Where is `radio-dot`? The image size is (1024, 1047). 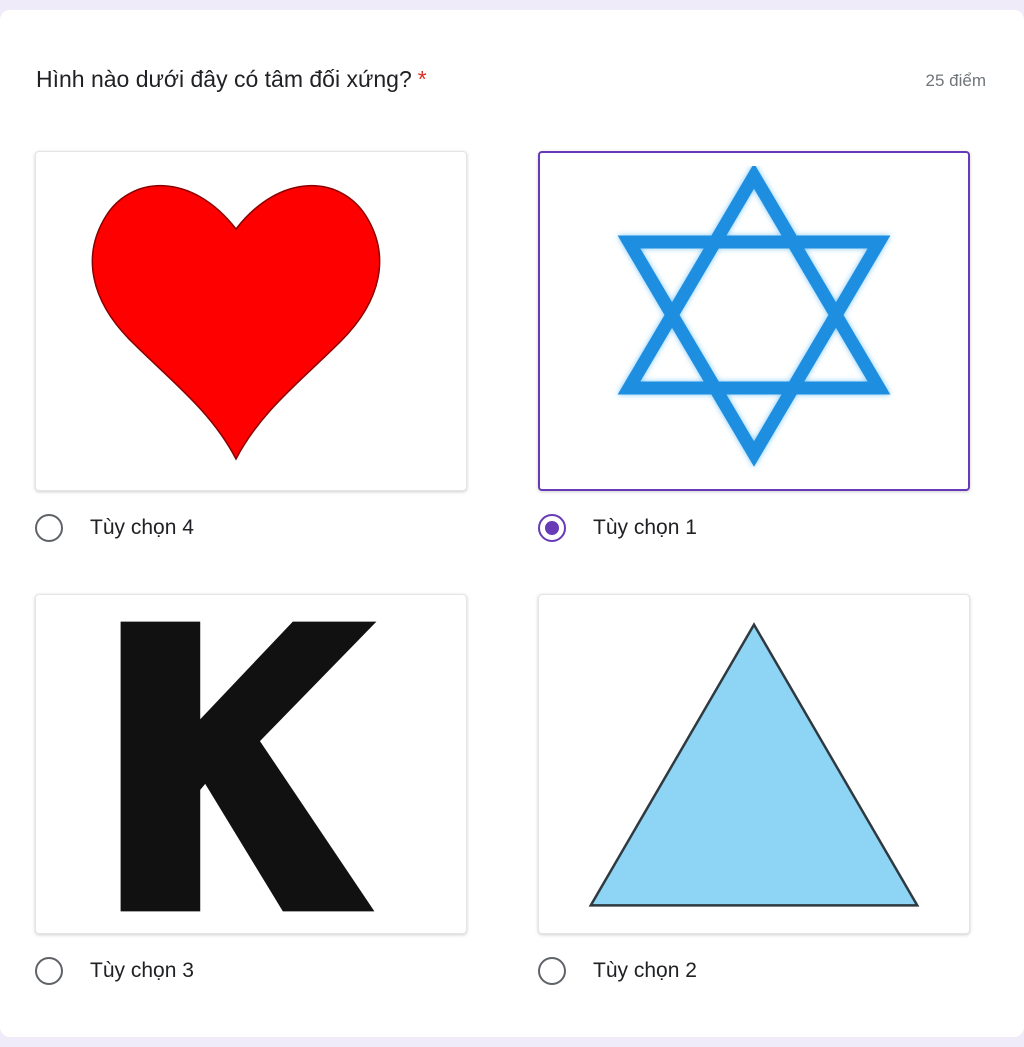 radio-dot is located at coordinates (552, 528).